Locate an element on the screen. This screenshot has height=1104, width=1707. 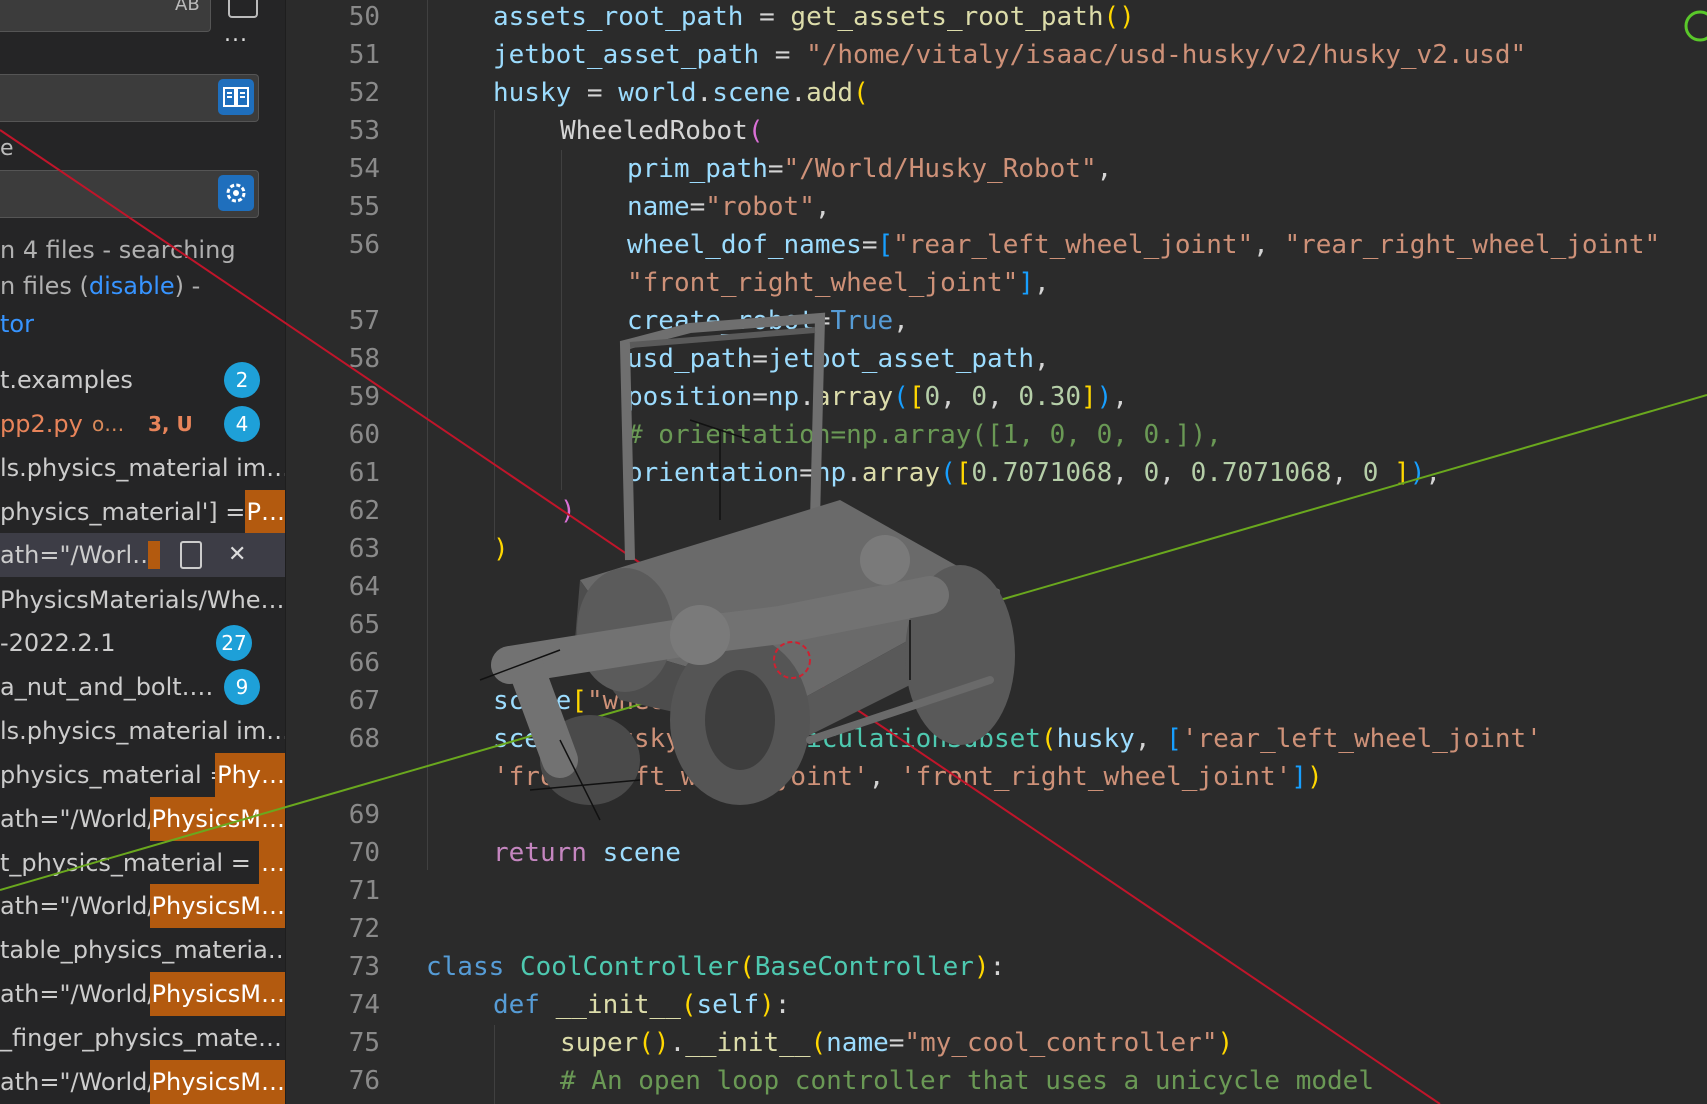
husky-robot-model is located at coordinates (747, 566).